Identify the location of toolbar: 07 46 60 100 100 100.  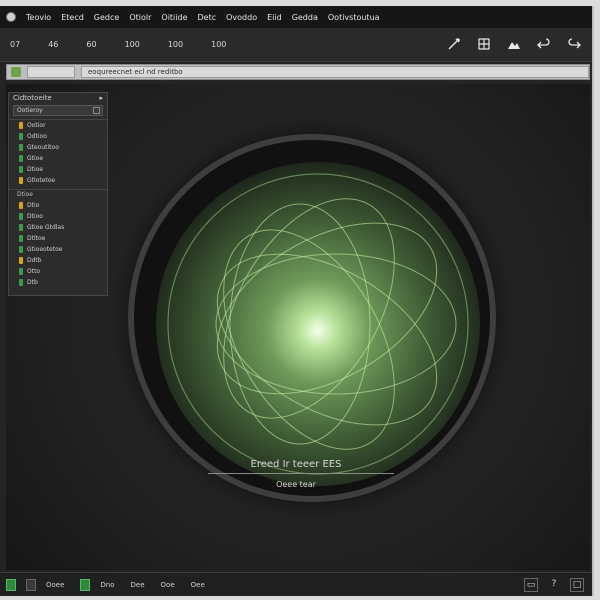
(296, 45).